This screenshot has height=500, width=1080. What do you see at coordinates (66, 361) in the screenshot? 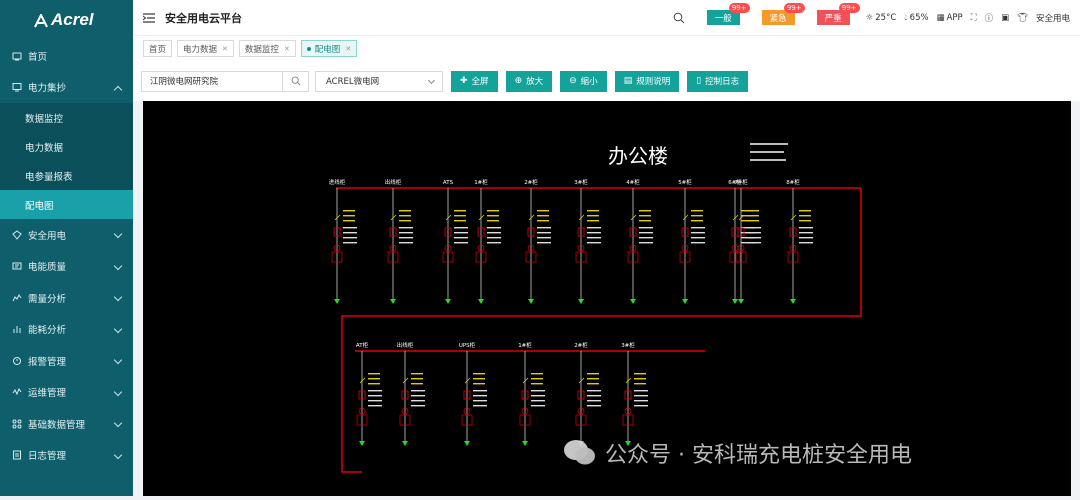
I see `sidebar-item-alarm: 报警管理` at bounding box center [66, 361].